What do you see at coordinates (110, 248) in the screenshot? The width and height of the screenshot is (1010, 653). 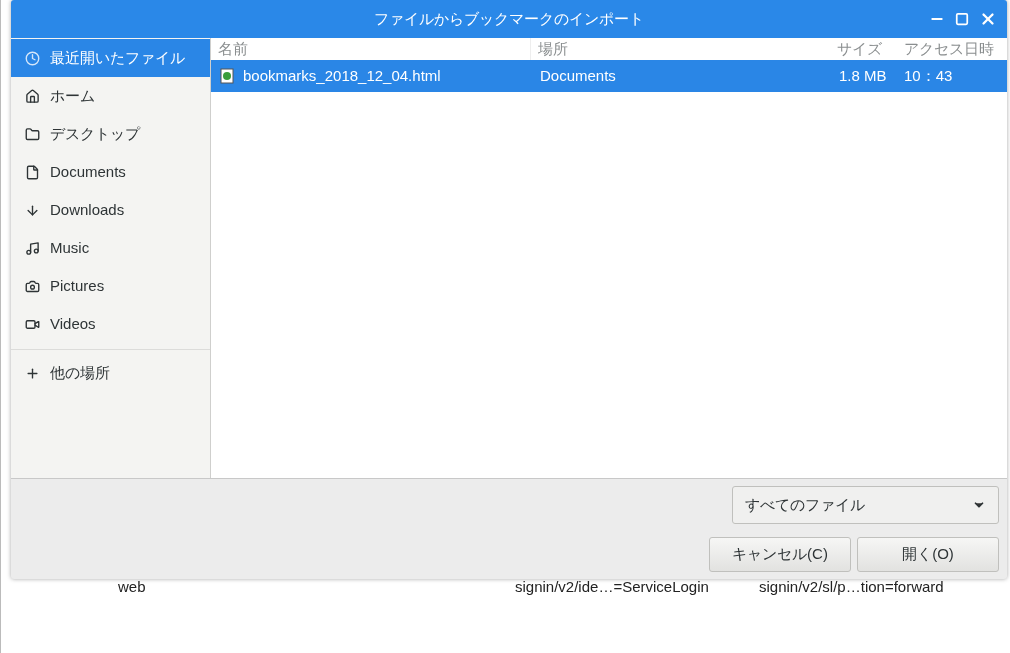 I see `sidebar-item: Music` at bounding box center [110, 248].